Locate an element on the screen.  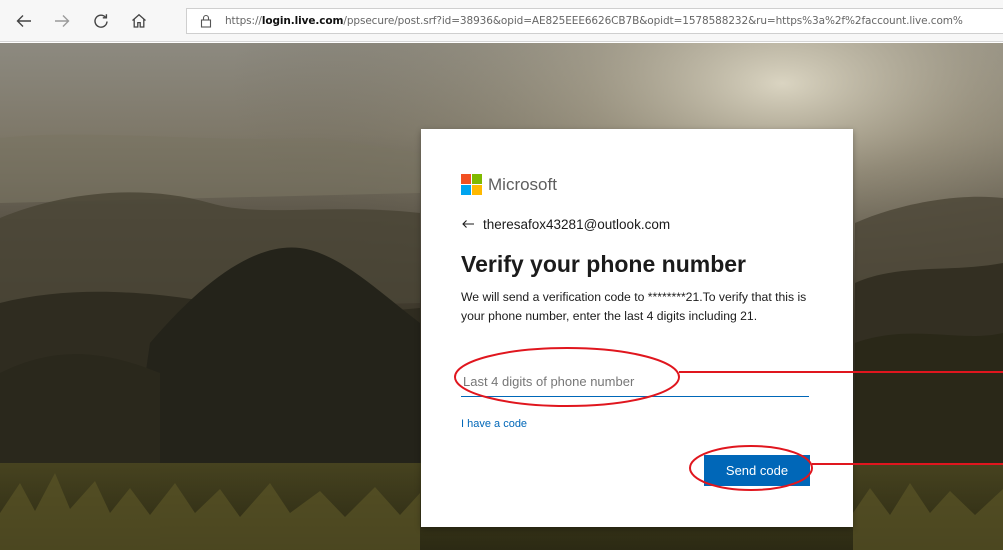
back-button is located at coordinates (24, 21).